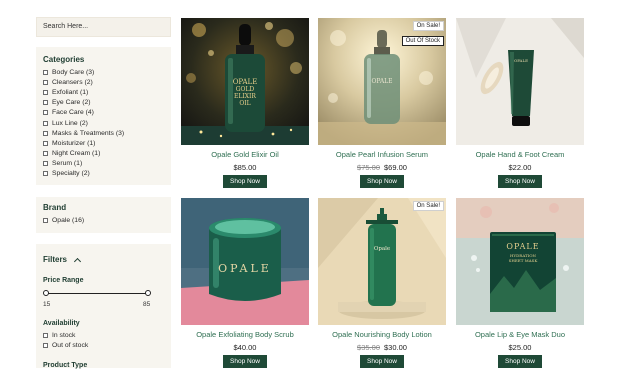 Image resolution: width=619 pixels, height=387 pixels. I want to click on product-type-label: Product Type, so click(65, 365).